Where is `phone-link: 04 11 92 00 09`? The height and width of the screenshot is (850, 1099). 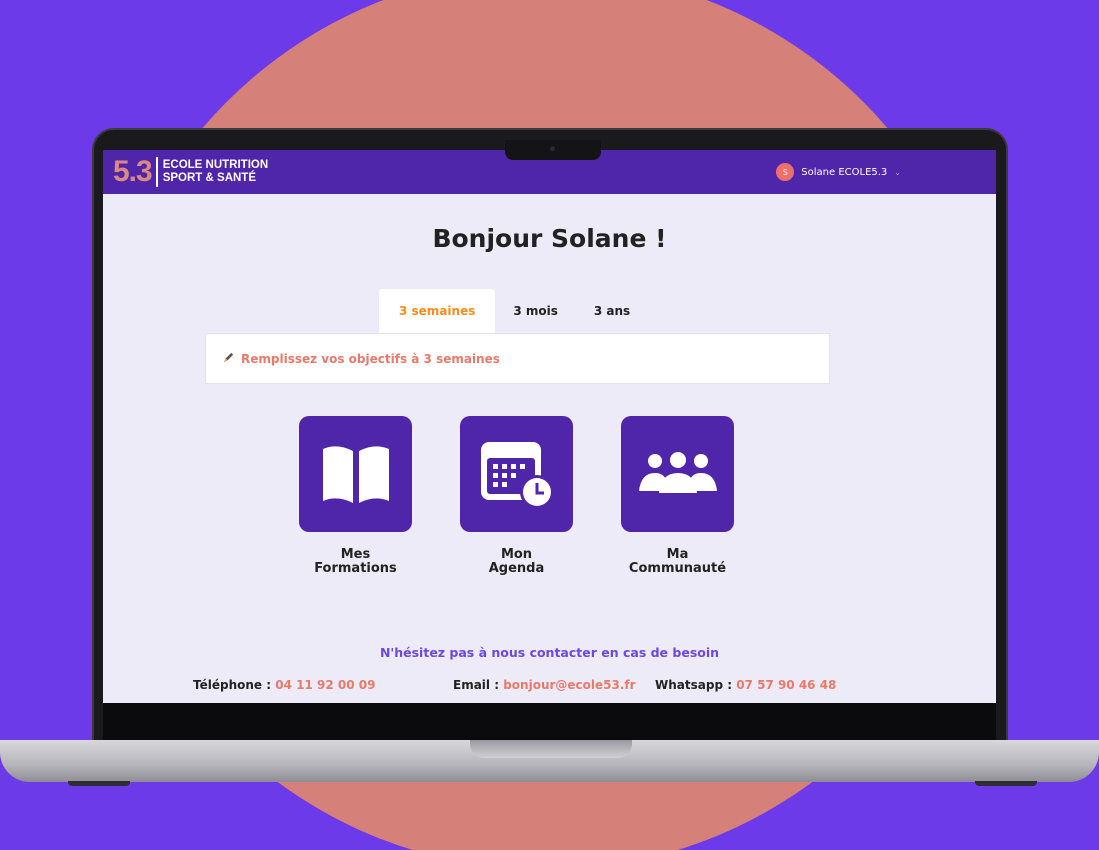
phone-link: 04 11 92 00 09 is located at coordinates (325, 685).